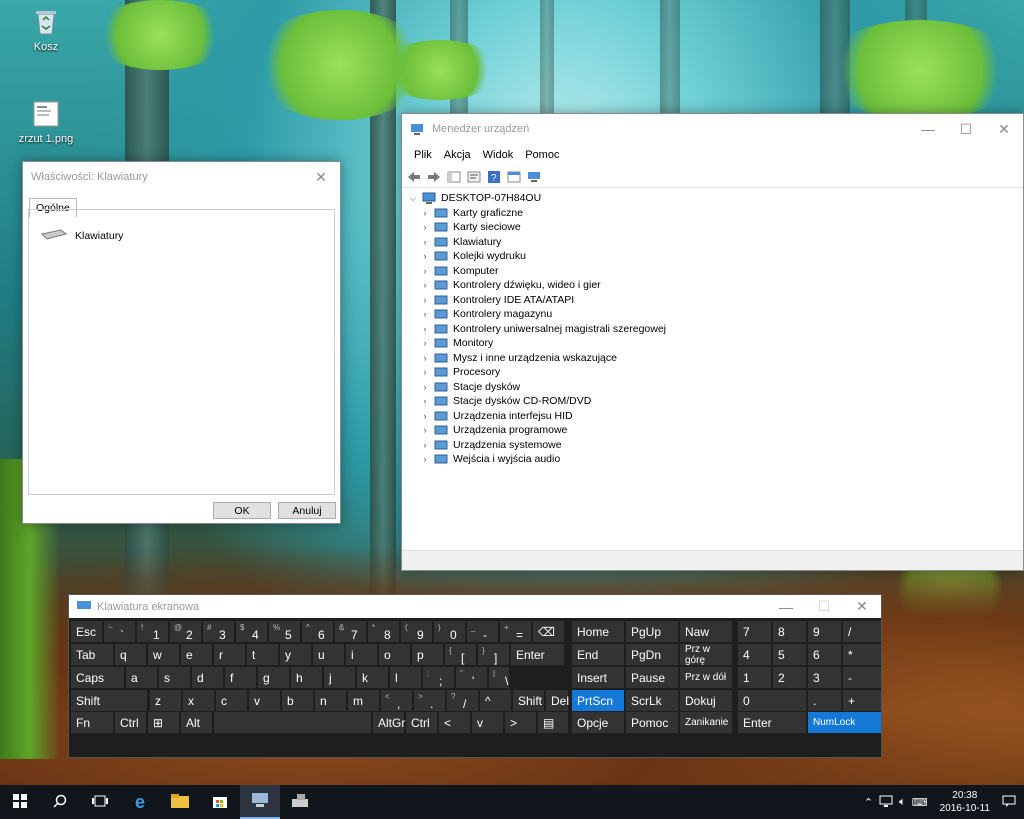 This screenshot has height=819, width=1024. I want to click on key: ⊞, so click(163, 722).